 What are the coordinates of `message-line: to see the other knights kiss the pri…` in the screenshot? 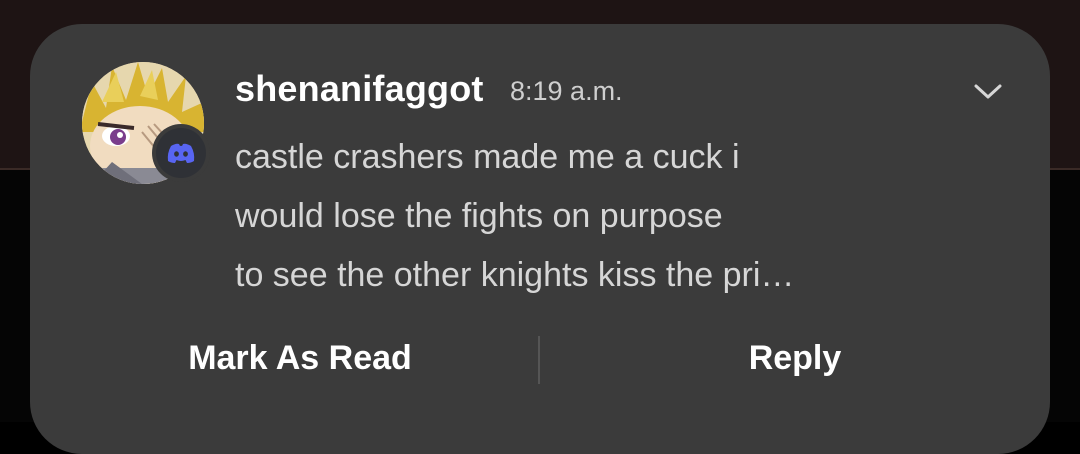 It's located at (515, 275).